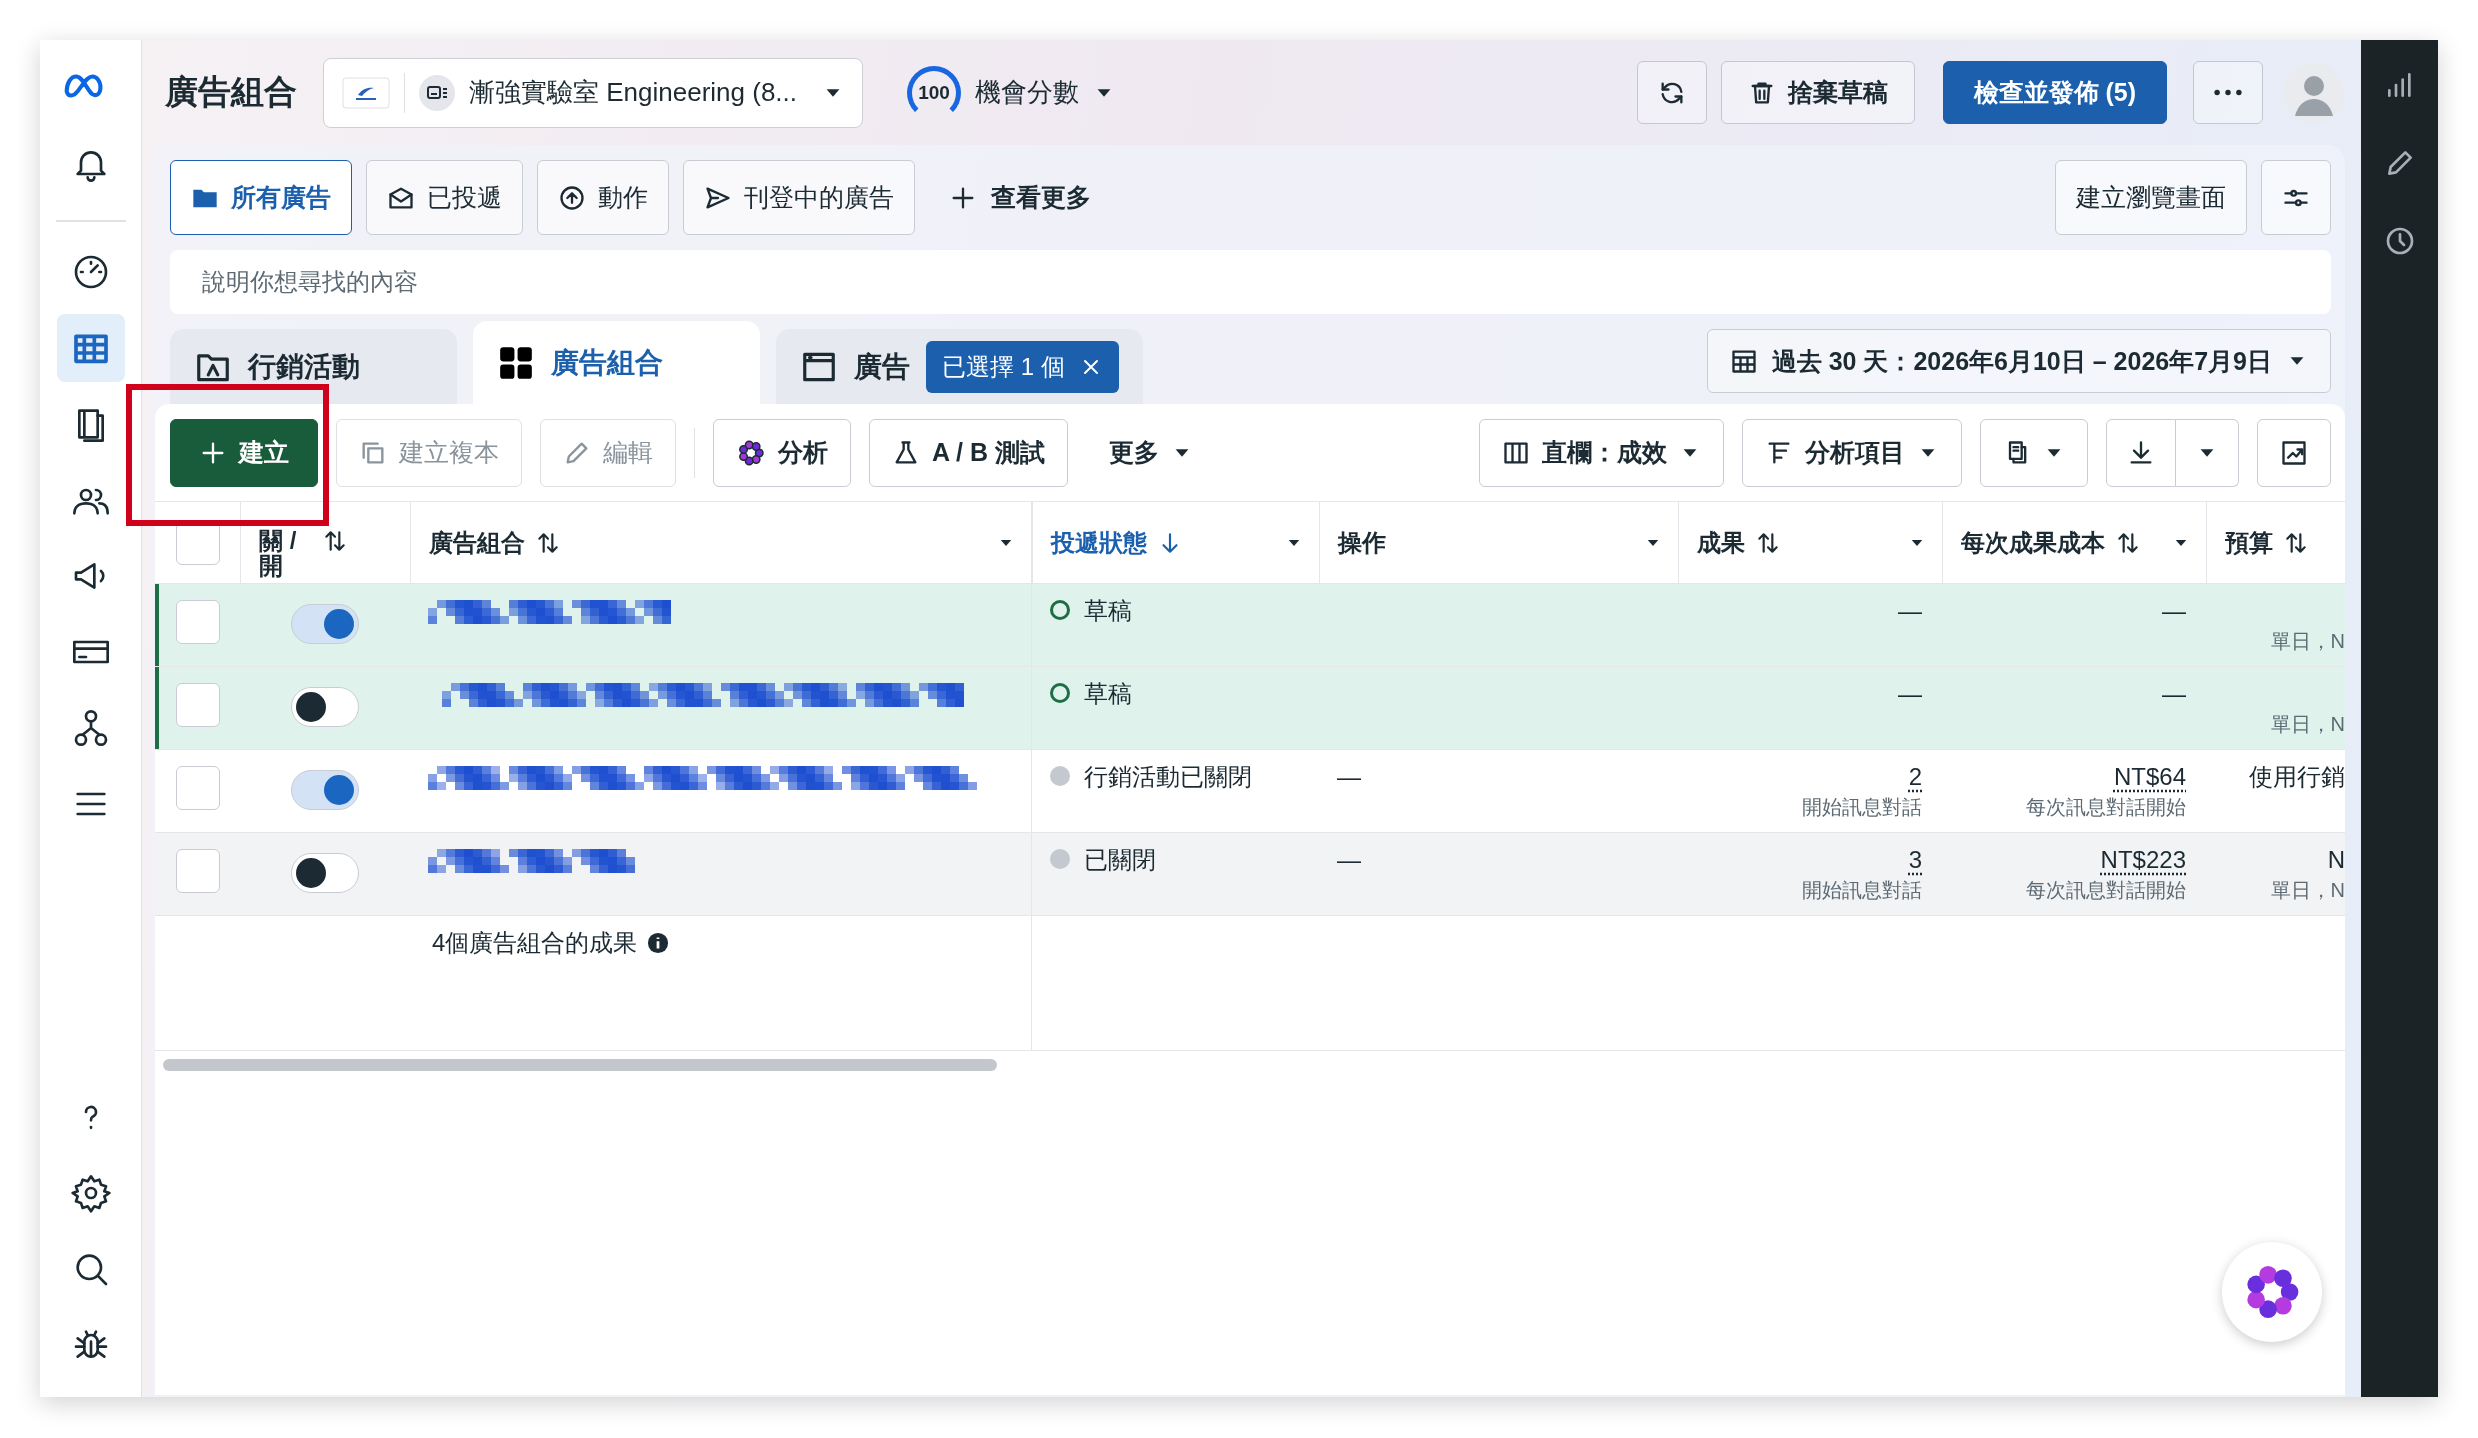 The image size is (2478, 1438). Describe the element at coordinates (882, 366) in the screenshot. I see `tab-label: 廣告` at that location.